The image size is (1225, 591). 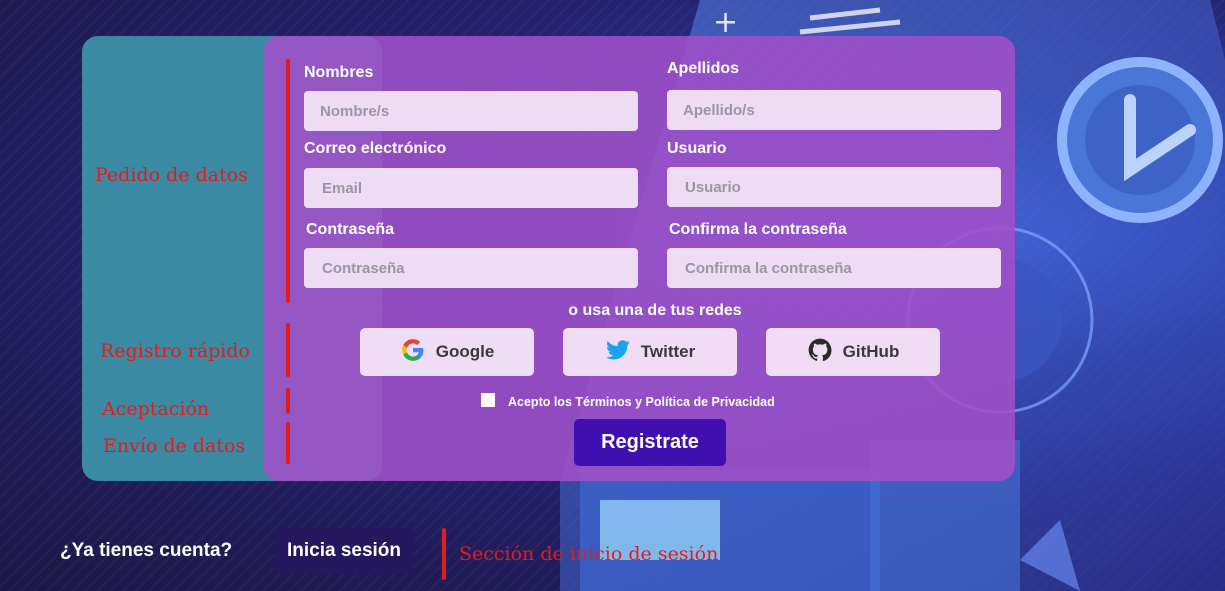 What do you see at coordinates (171, 175) in the screenshot?
I see `annotation-data-request: Pedido de datos` at bounding box center [171, 175].